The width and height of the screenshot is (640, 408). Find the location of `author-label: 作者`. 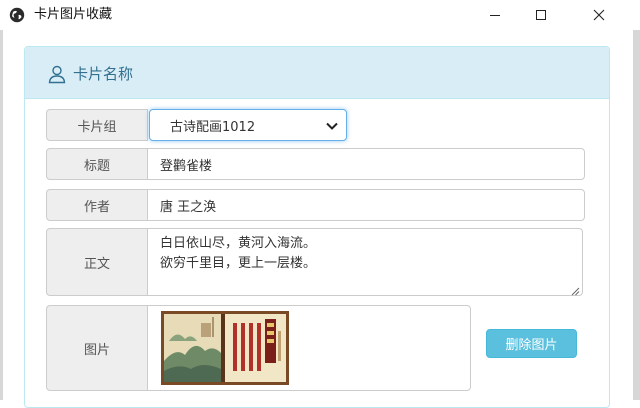

author-label: 作者 is located at coordinates (97, 205).